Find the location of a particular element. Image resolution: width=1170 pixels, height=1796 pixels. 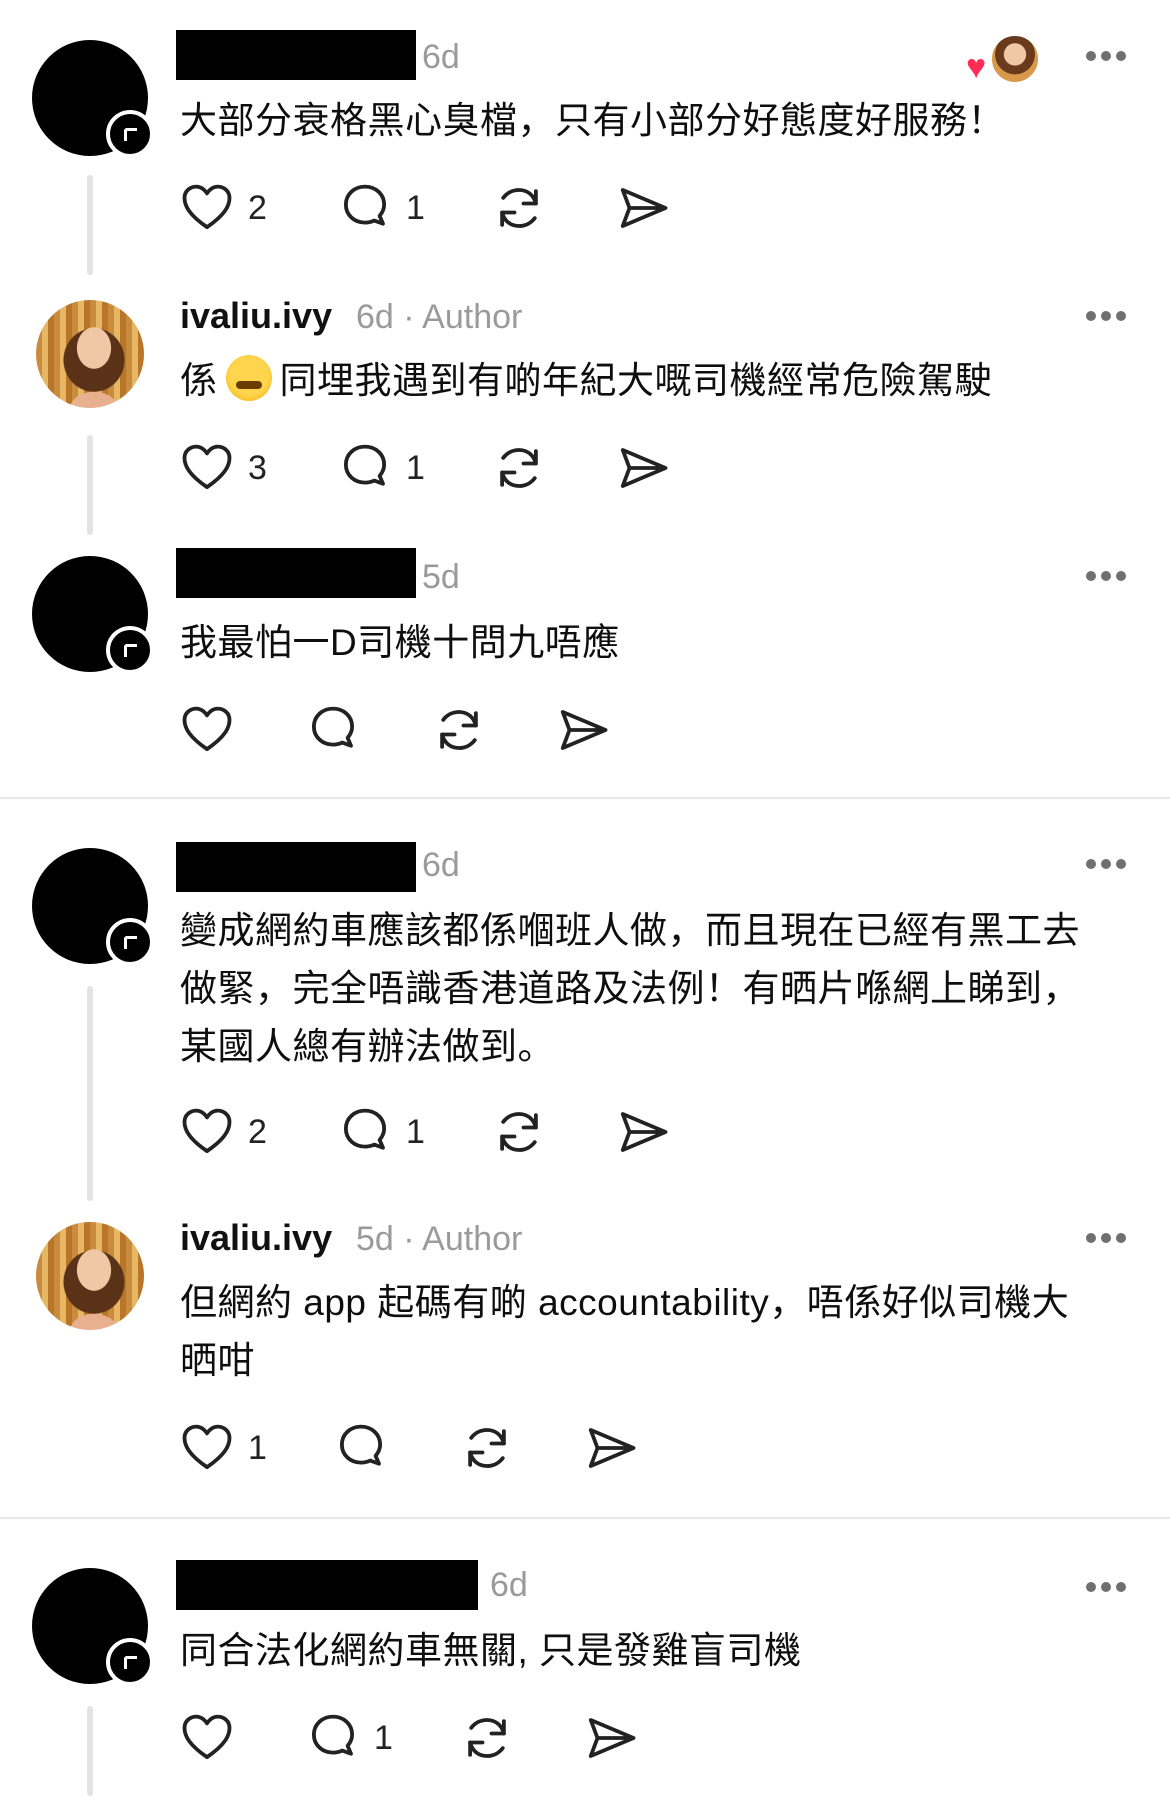

timestamp: 5d · Author is located at coordinates (439, 1239).